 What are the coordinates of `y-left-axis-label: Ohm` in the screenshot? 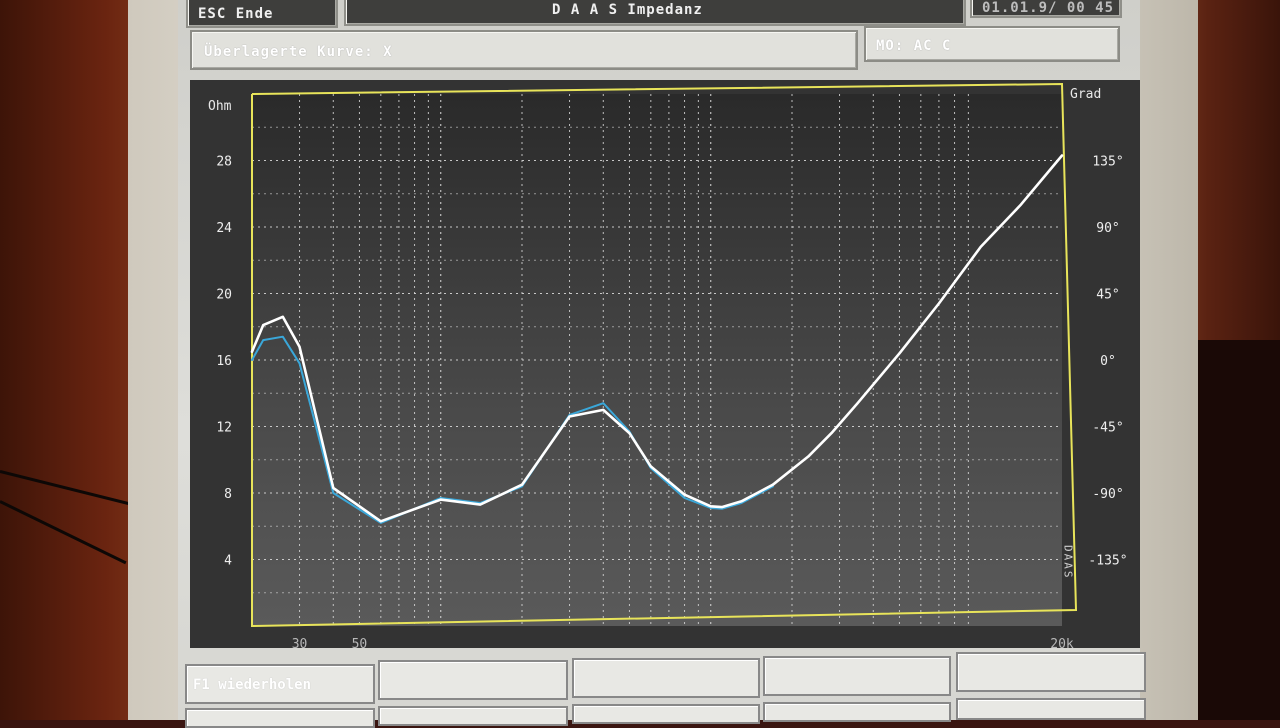 It's located at (220, 106).